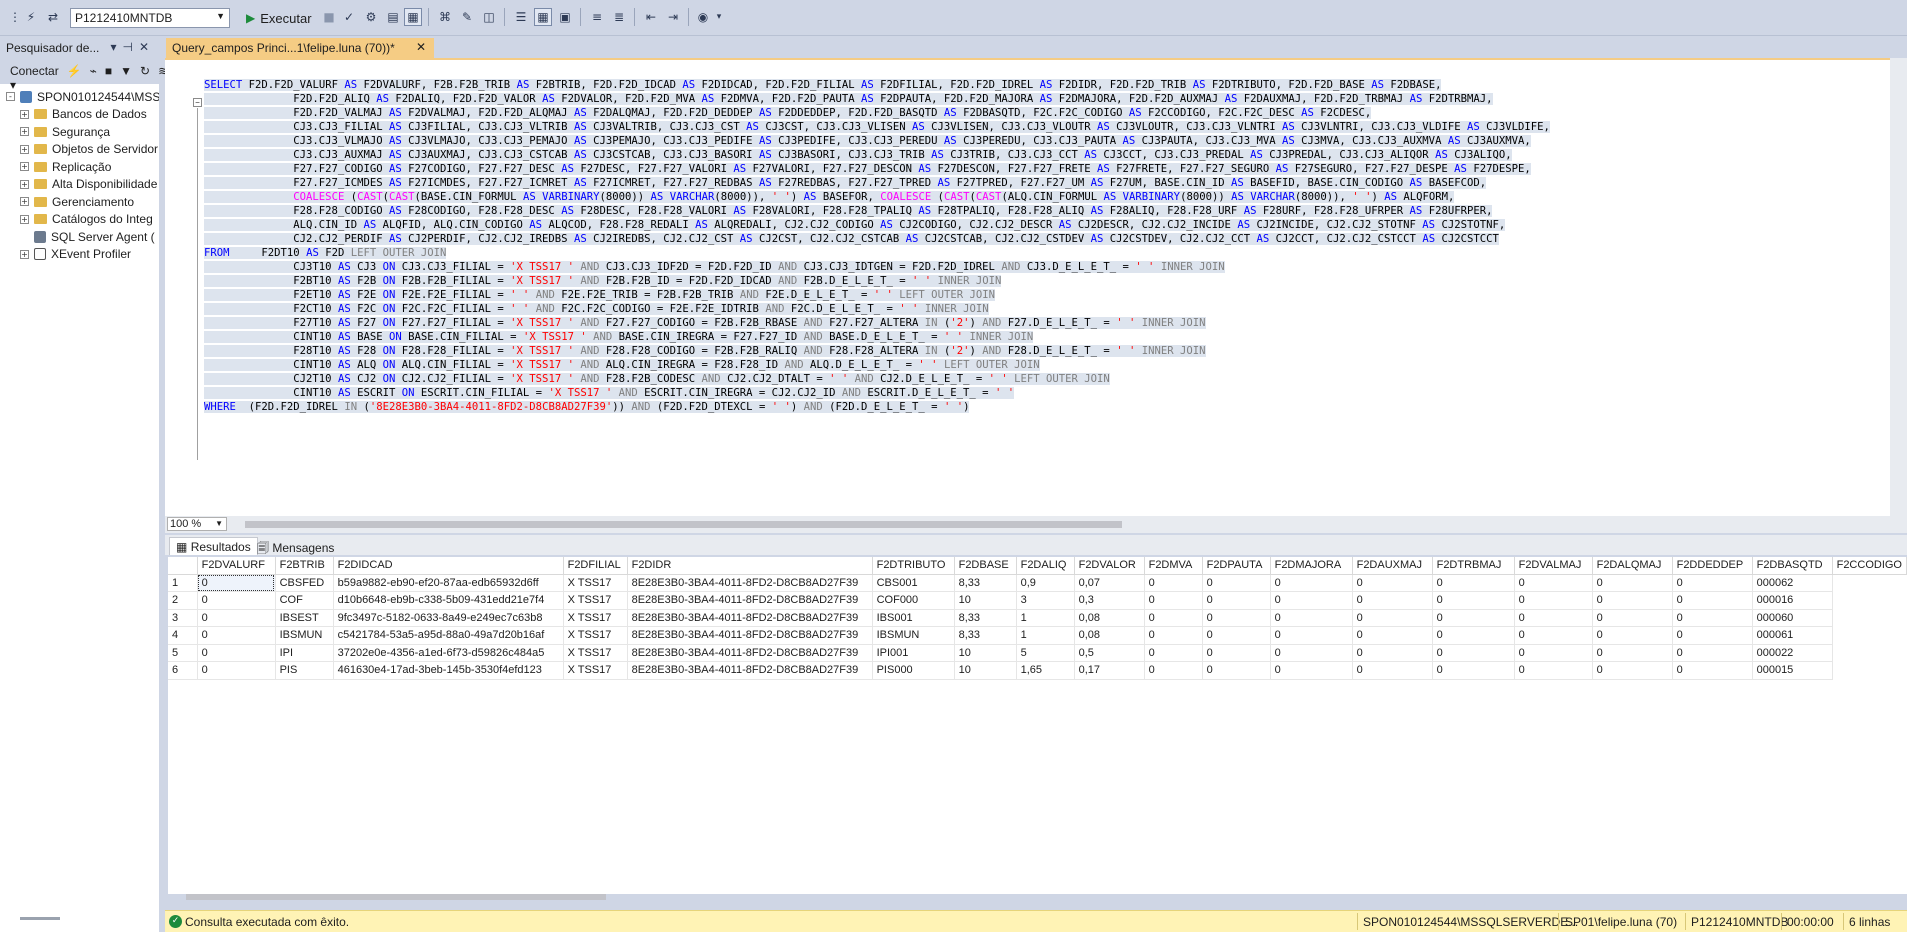  What do you see at coordinates (82, 97) in the screenshot?
I see `tree-node: - SPON010124544\MSS` at bounding box center [82, 97].